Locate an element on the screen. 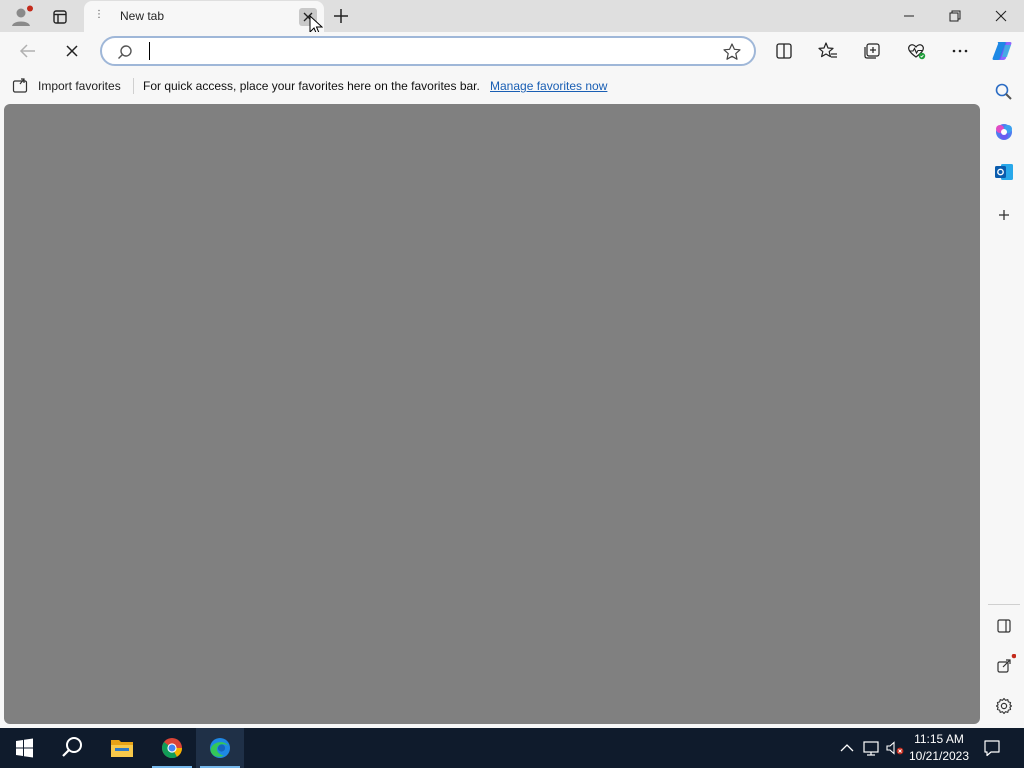 Image resolution: width=1024 pixels, height=768 pixels. back-icon is located at coordinates (27, 51).